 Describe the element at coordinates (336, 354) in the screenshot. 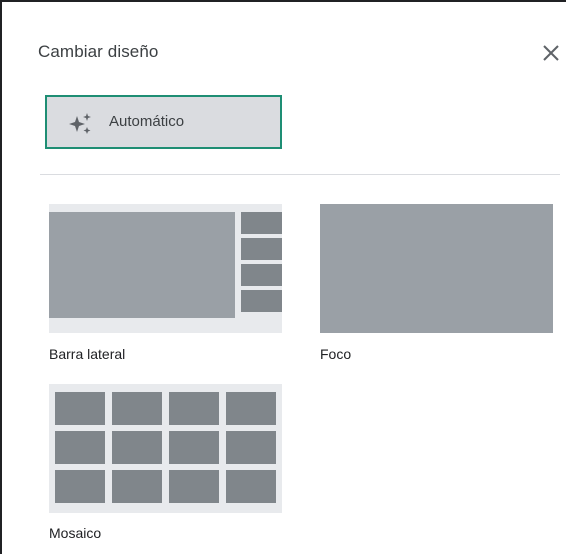

I see `layout-label-spotlight: Foco` at that location.